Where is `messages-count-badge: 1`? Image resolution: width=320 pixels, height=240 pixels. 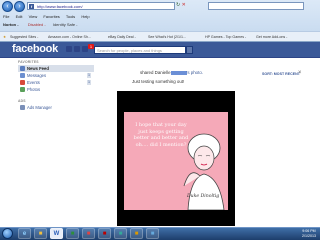
messages-count-badge: 1 is located at coordinates (89, 75).